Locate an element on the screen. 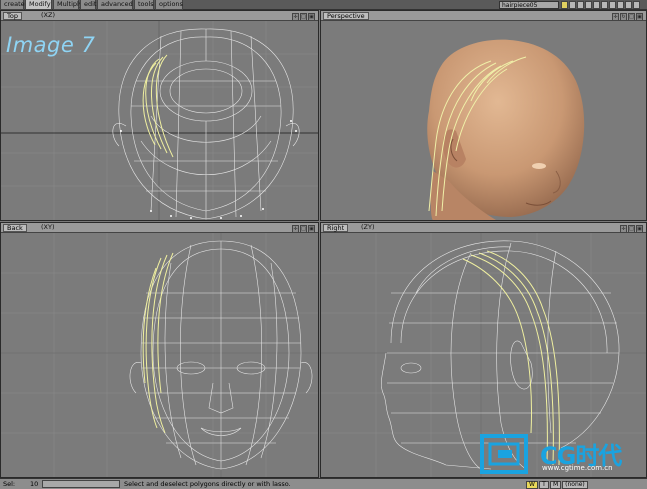 The image size is (647, 489). tab-tools: tools is located at coordinates (144, 5).